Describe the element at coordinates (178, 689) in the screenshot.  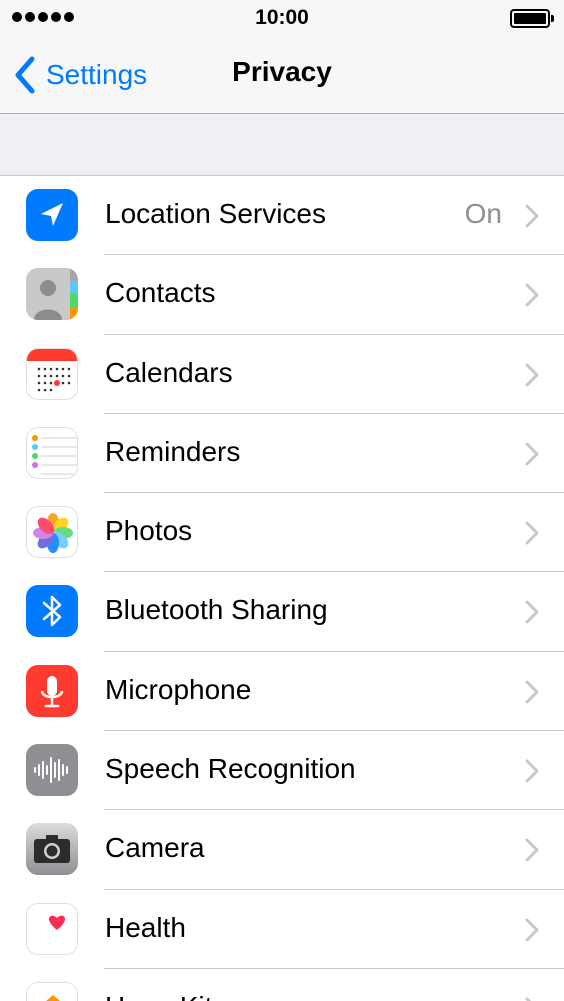
I see `row-label: Microphone` at that location.